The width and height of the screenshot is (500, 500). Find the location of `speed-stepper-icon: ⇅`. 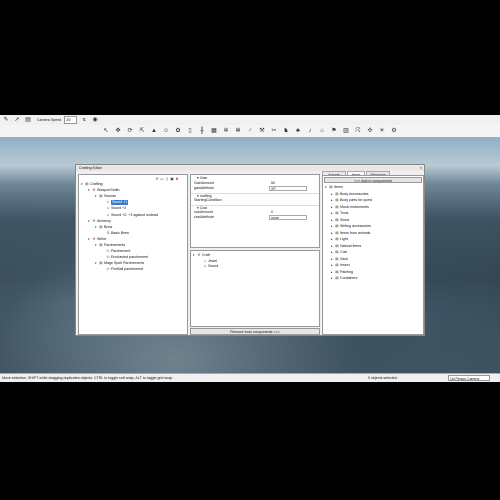

speed-stepper-icon: ⇅ is located at coordinates (84, 120).